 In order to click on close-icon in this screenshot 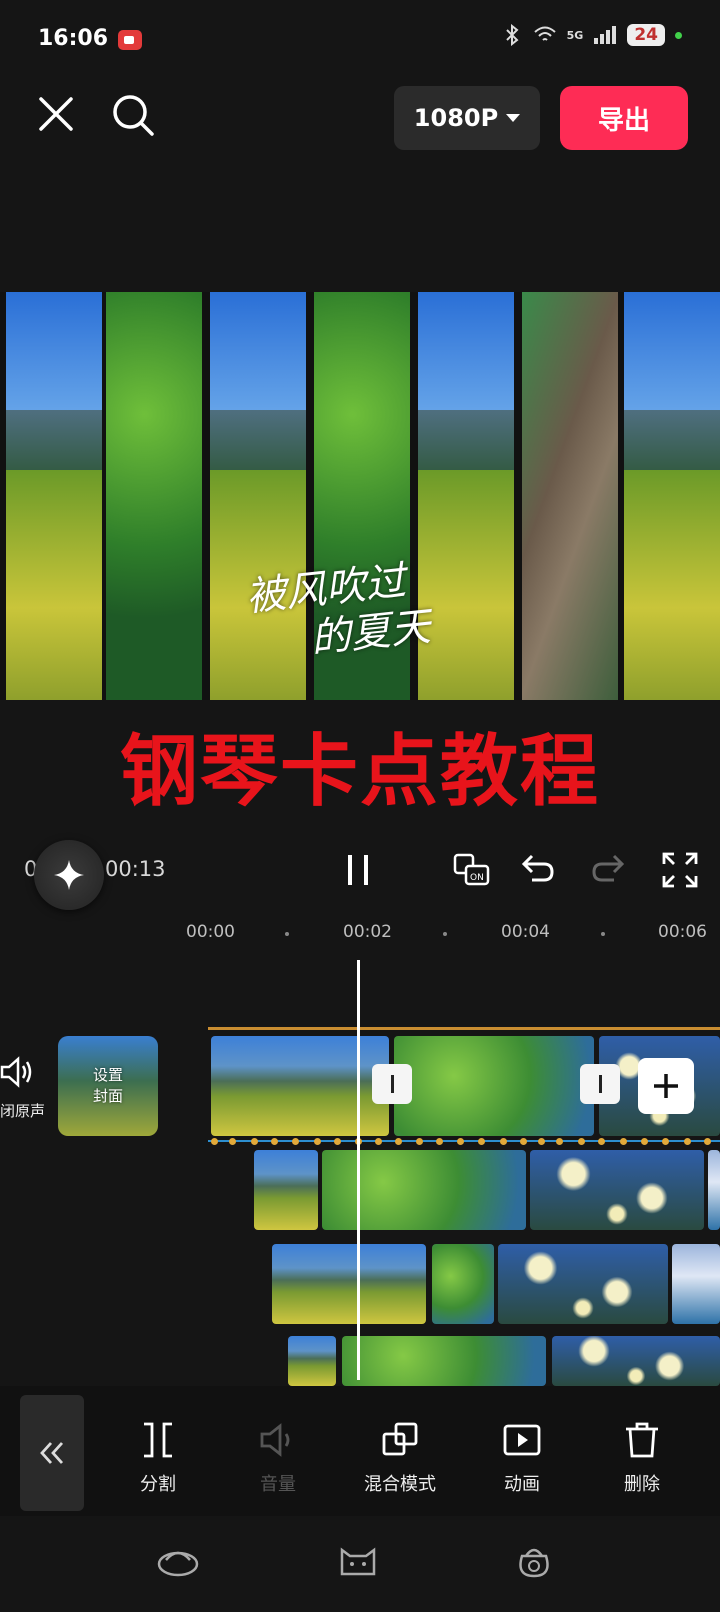, I will do `click(56, 114)`.